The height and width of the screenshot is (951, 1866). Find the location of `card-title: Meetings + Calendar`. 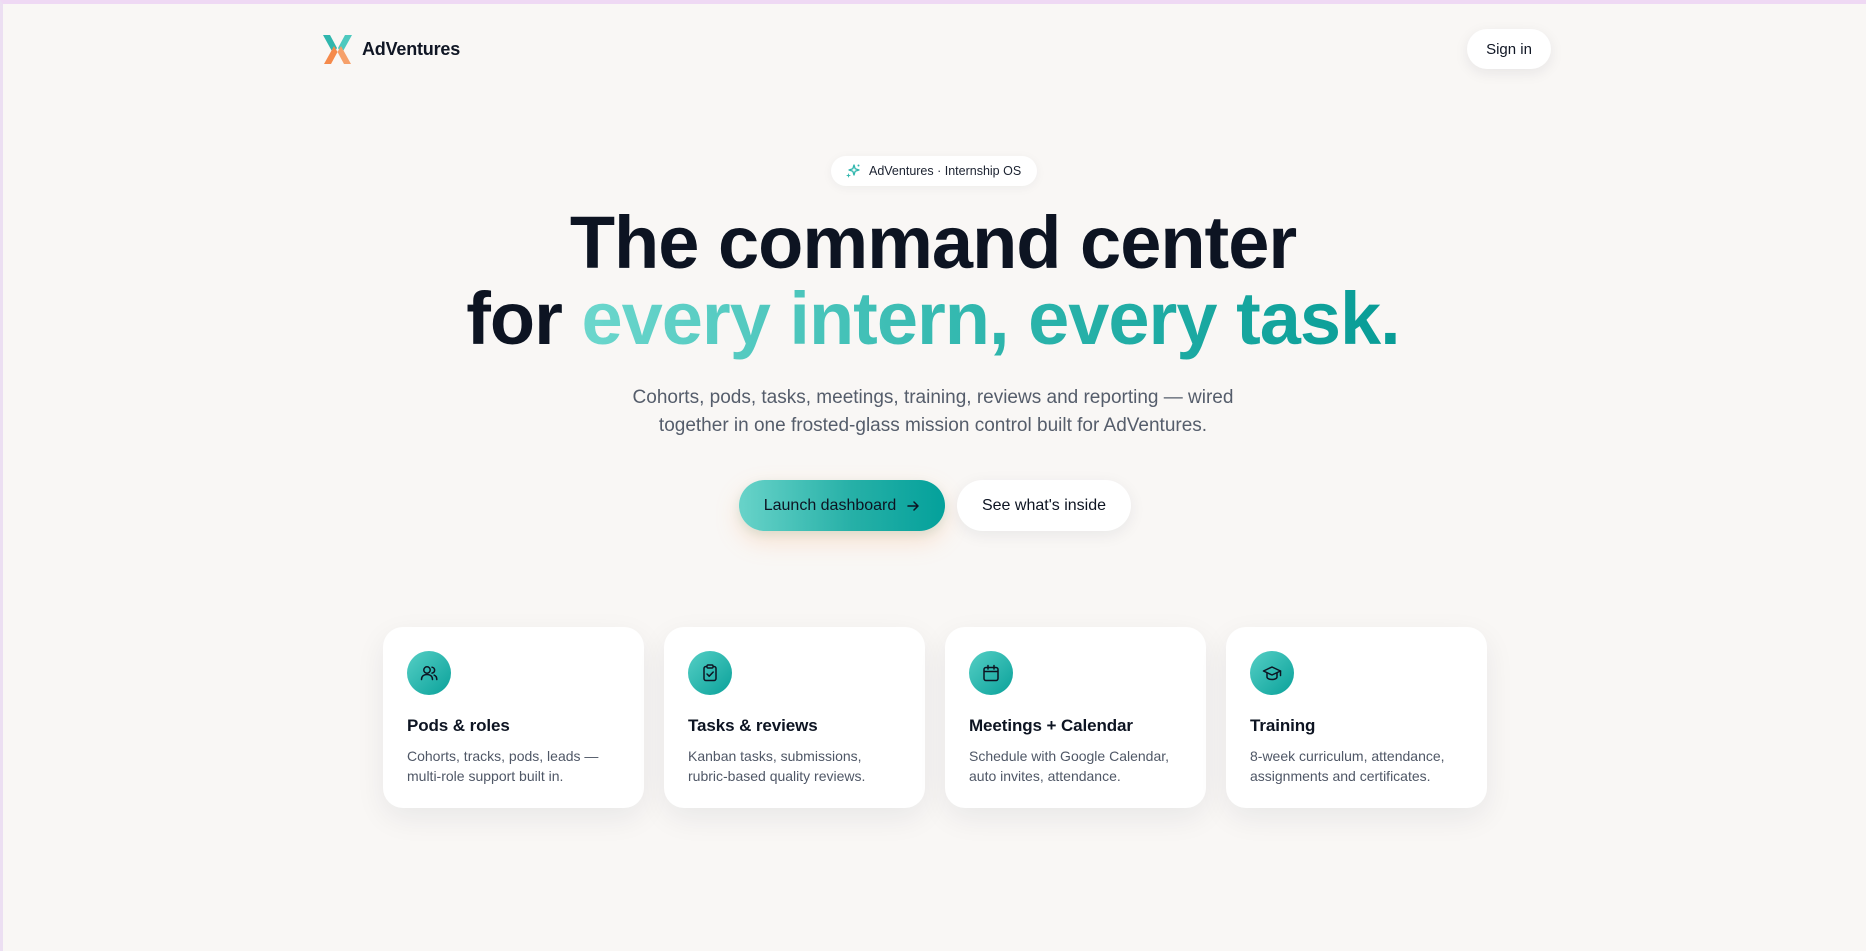

card-title: Meetings + Calendar is located at coordinates (1051, 725).